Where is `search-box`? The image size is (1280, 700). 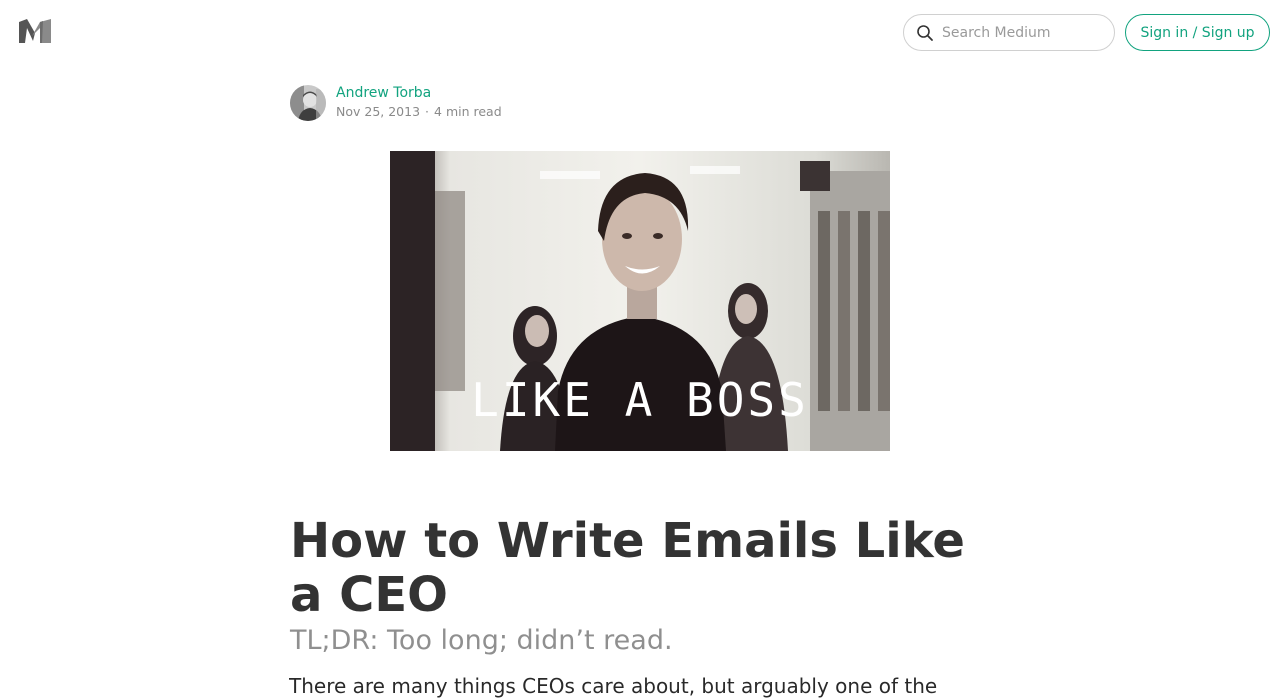 search-box is located at coordinates (1009, 32).